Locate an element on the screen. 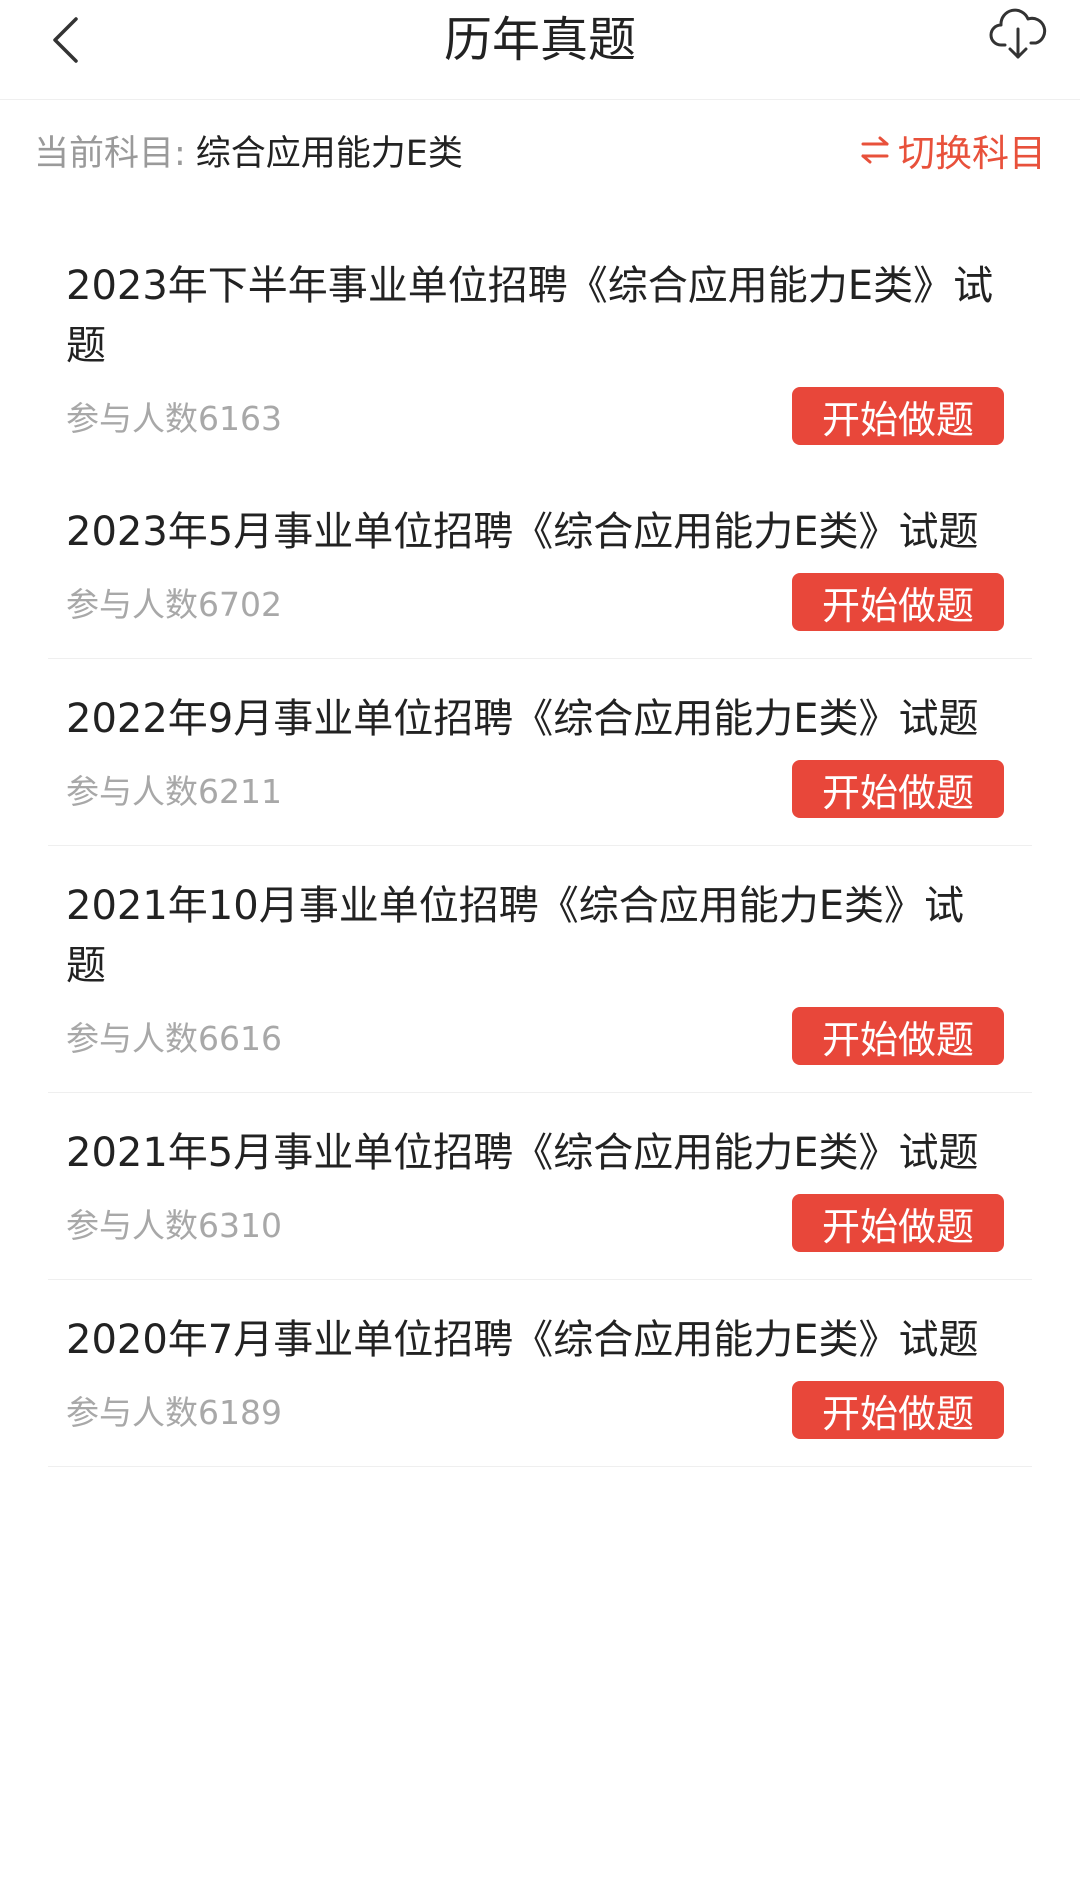 The height and width of the screenshot is (1902, 1080). switch-subject-button: 切换科目 is located at coordinates (953, 150).